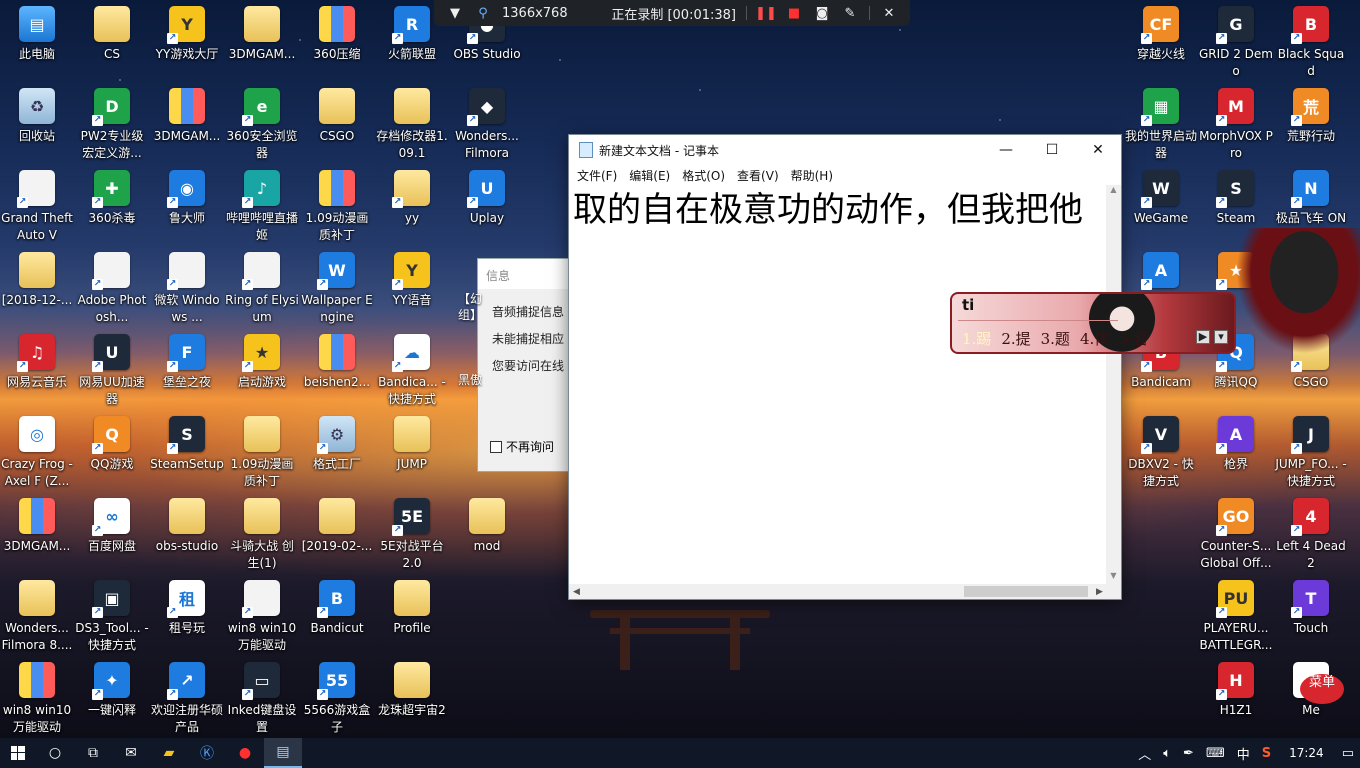 Image resolution: width=1360 pixels, height=768 pixels. I want to click on desktop-icon: ▣ ↗ DS3_Tool... - 快捷方式, so click(112, 614).